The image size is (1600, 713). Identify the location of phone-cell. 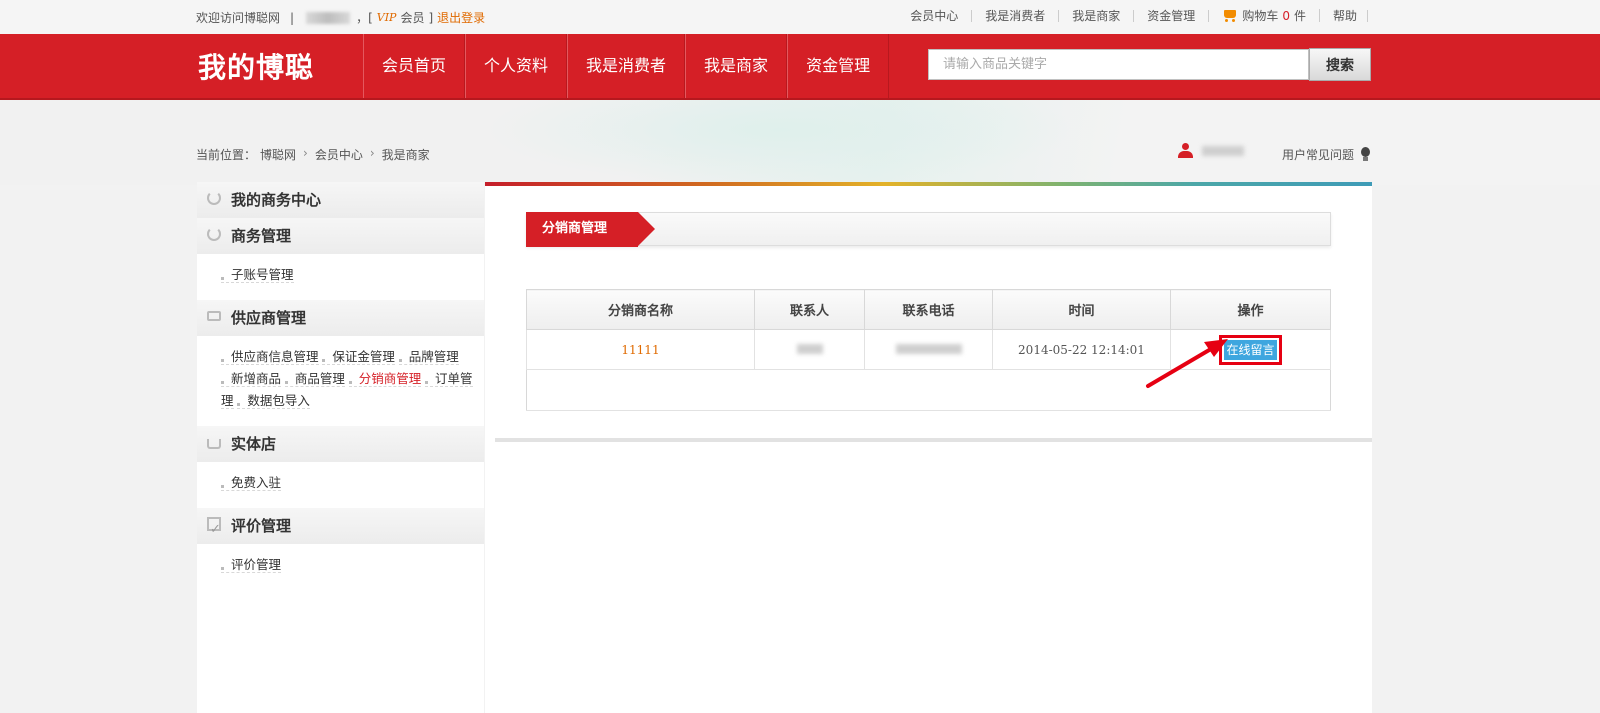
(928, 349).